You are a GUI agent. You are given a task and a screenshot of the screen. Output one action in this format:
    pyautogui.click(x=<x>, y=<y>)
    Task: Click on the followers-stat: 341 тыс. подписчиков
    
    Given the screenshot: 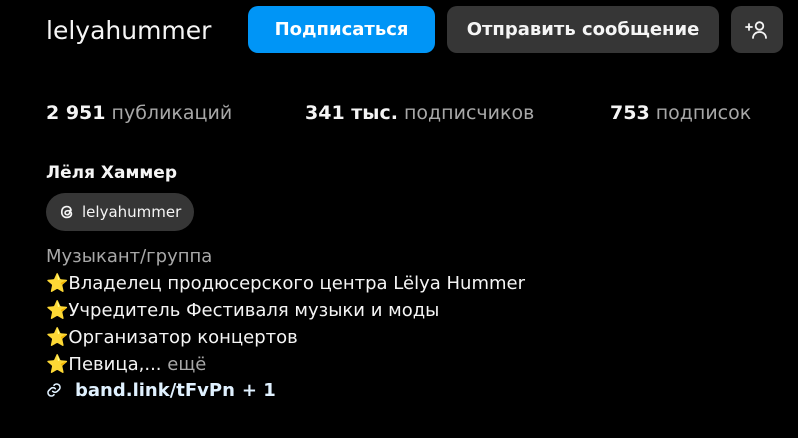 What is the action you would take?
    pyautogui.click(x=419, y=113)
    